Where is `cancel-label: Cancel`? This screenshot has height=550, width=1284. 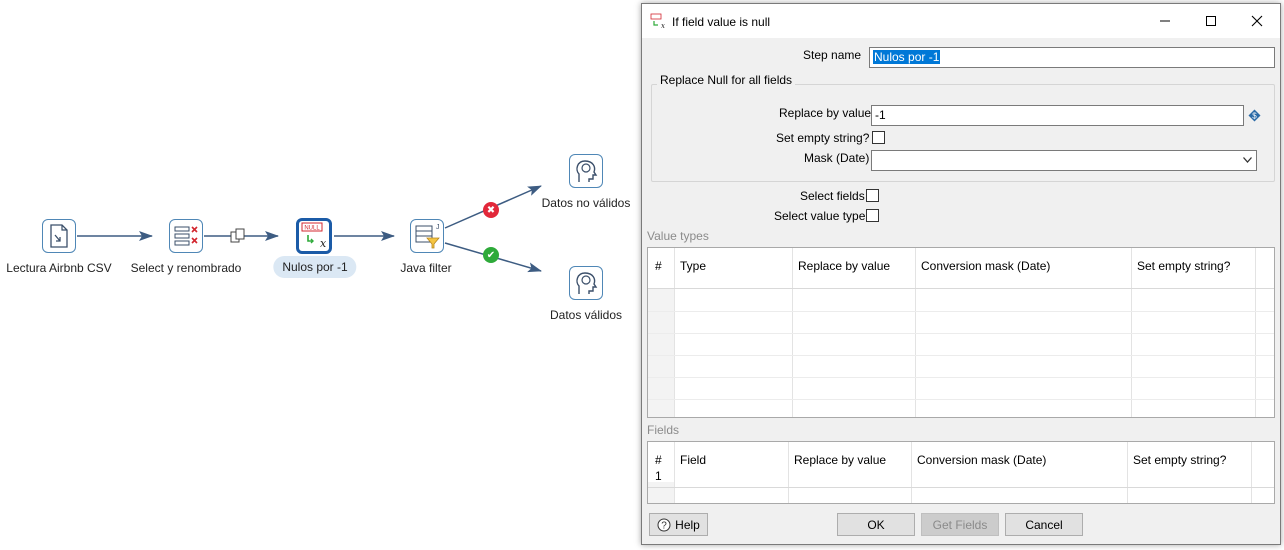 cancel-label: Cancel is located at coordinates (1044, 524).